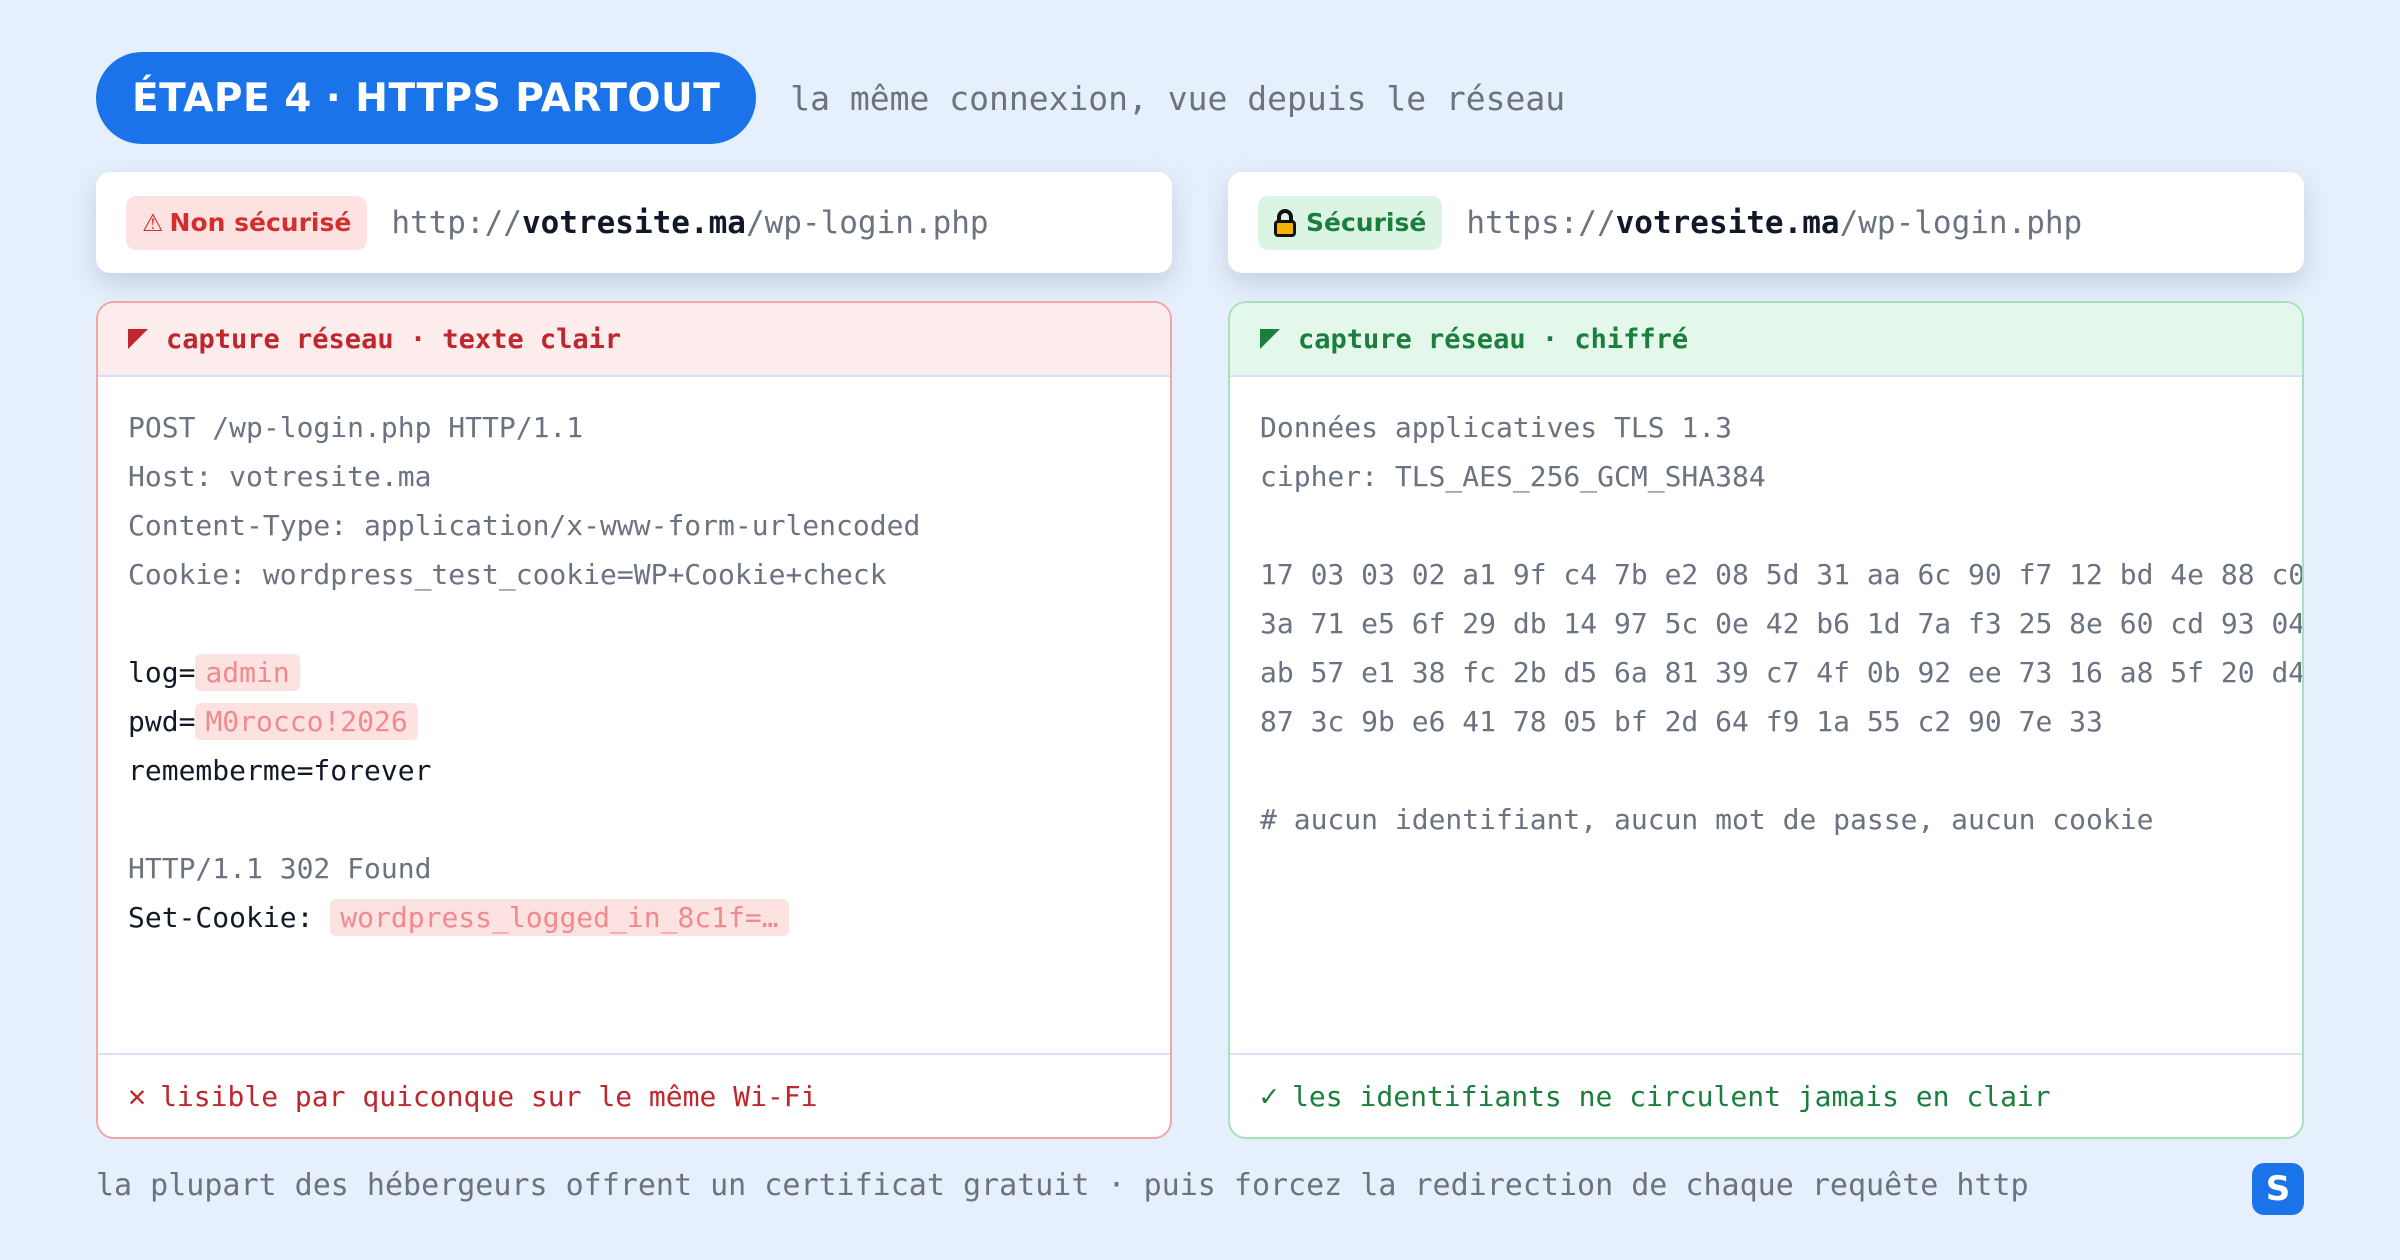 The image size is (2400, 1260). Describe the element at coordinates (1285, 222) in the screenshot. I see `lock-icon` at that location.